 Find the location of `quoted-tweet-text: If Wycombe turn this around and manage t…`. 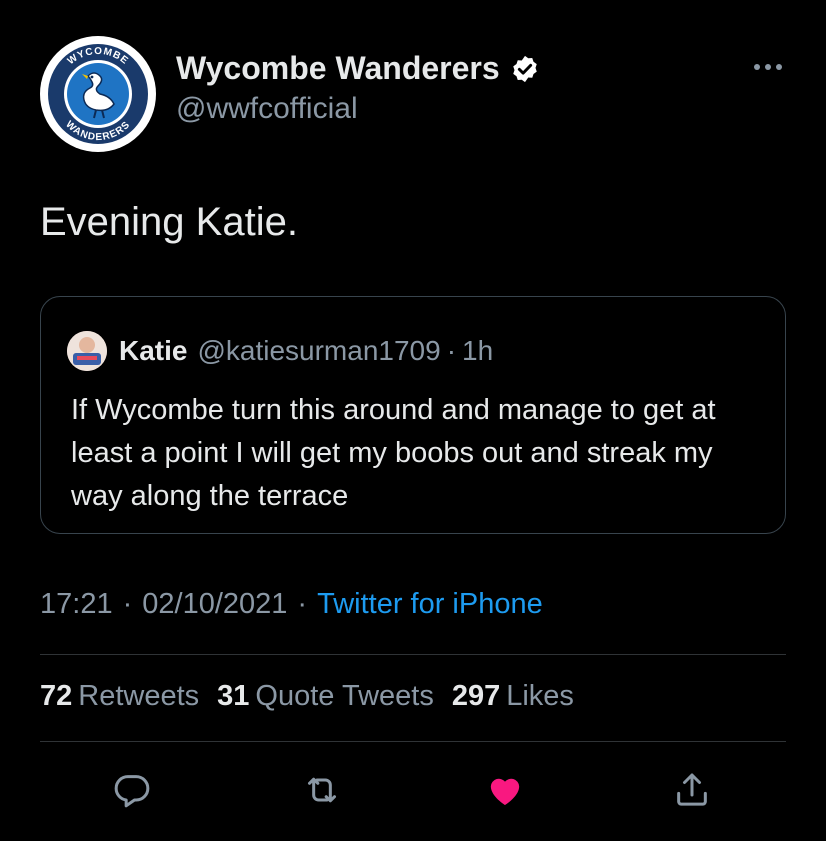

quoted-tweet-text: If Wycombe turn this around and manage t… is located at coordinates (393, 453).